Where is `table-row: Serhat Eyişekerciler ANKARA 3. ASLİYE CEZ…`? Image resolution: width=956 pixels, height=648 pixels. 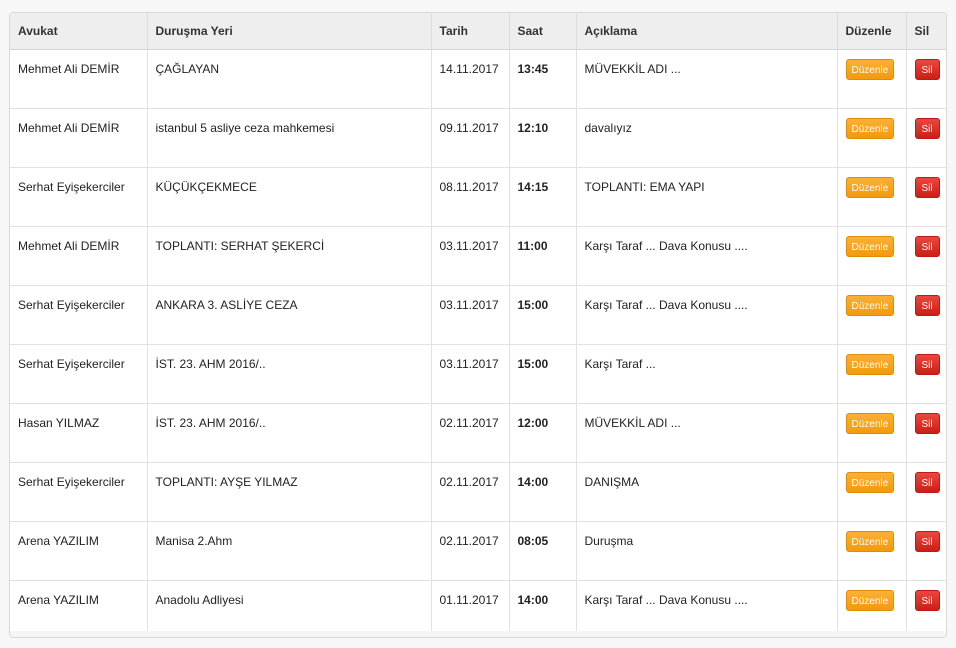
table-row: Serhat Eyişekerciler ANKARA 3. ASLİYE CEZ… is located at coordinates (478, 315).